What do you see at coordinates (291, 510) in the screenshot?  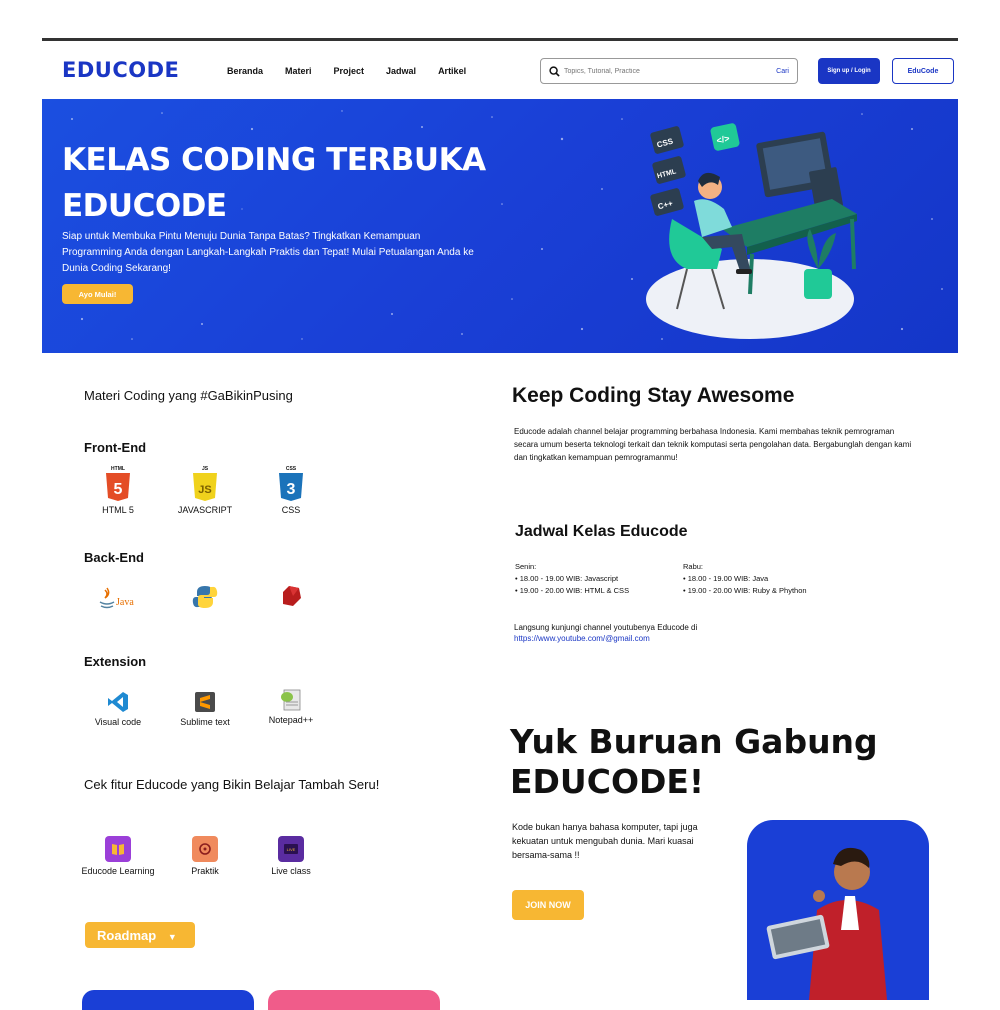 I see `tech-label: CSS` at bounding box center [291, 510].